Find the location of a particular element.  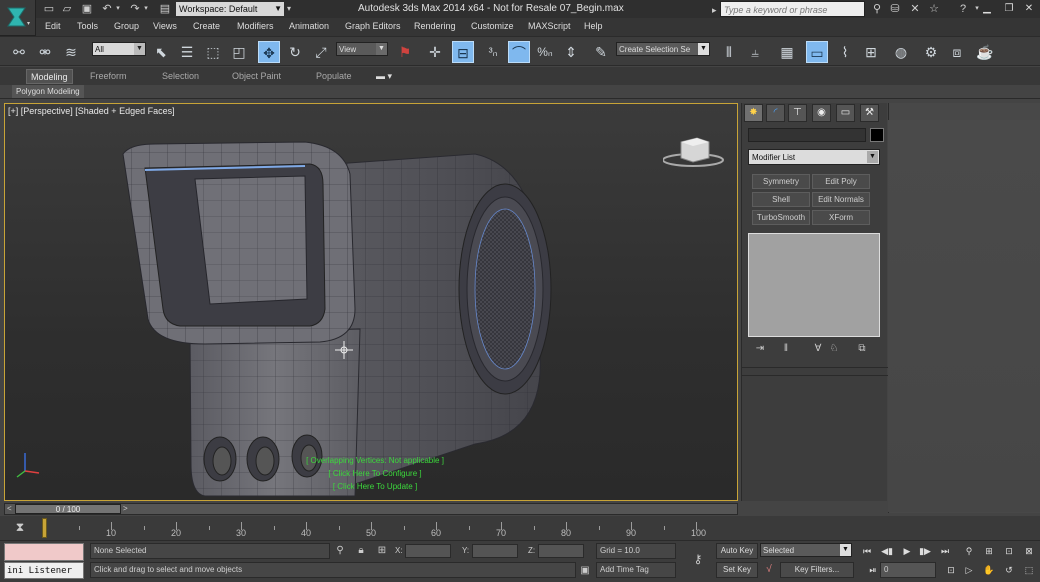

frame-ruler: 10 20 30 40 50 60 70 80 90 100 is located at coordinates (390, 528).